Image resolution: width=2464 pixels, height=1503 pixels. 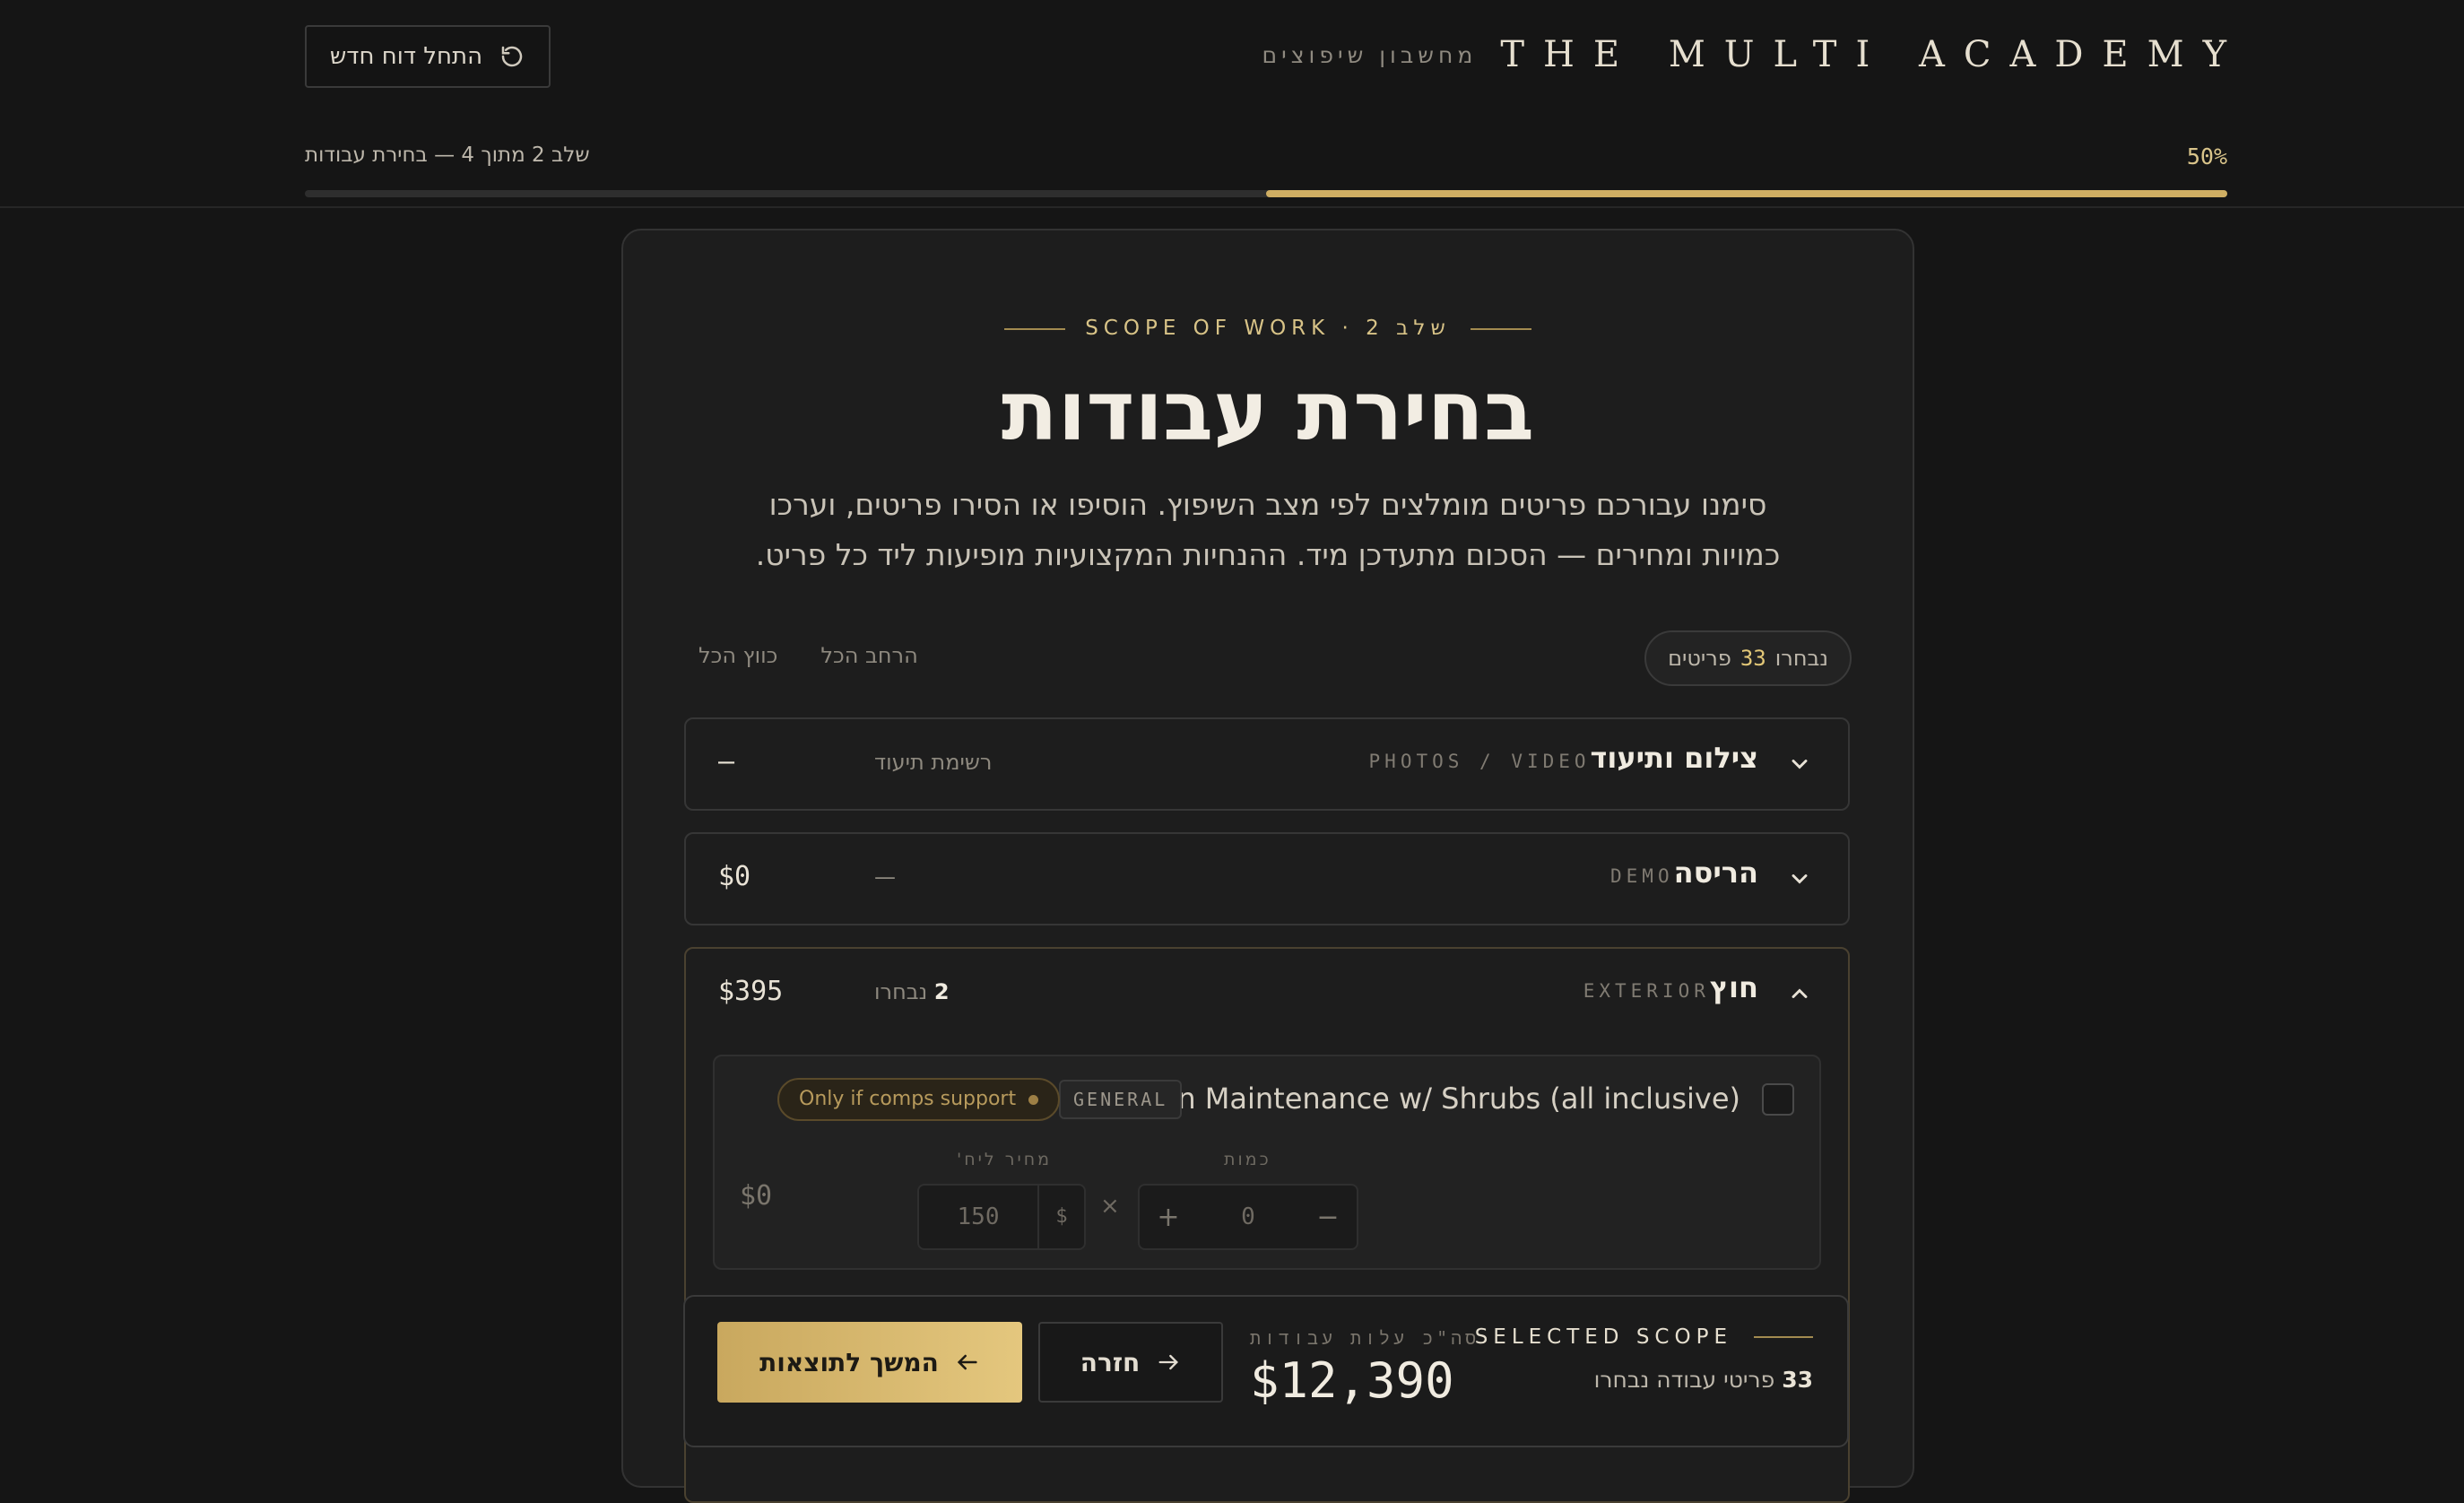 I want to click on section-meta: 2 נבחרו, so click(x=912, y=991).